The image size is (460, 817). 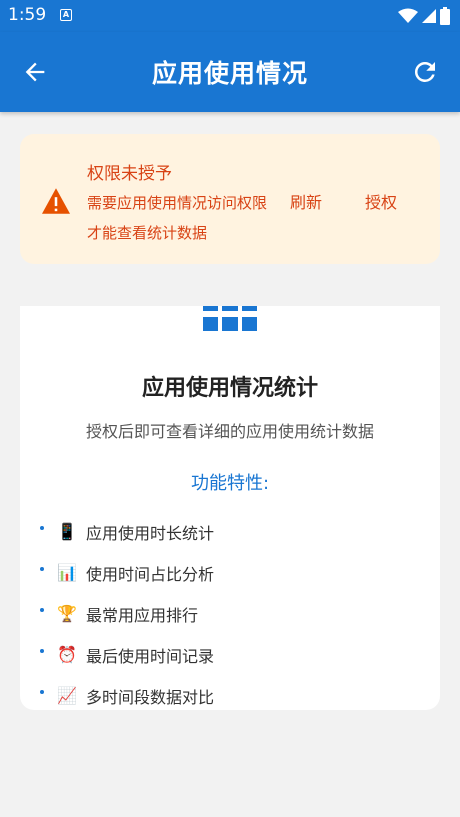 I want to click on list-item: 🏆 最常用应用排行, so click(x=230, y=613).